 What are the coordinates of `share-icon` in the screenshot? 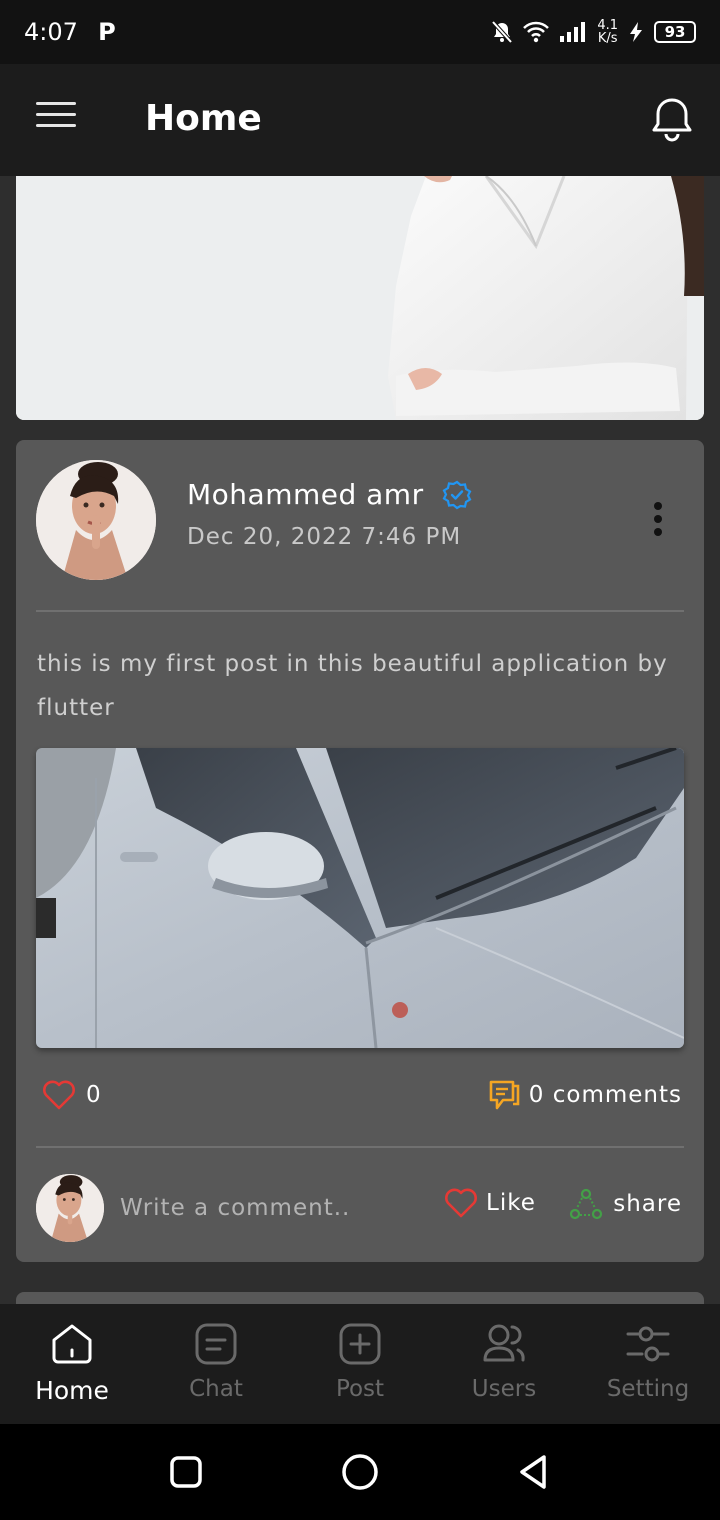 It's located at (586, 1204).